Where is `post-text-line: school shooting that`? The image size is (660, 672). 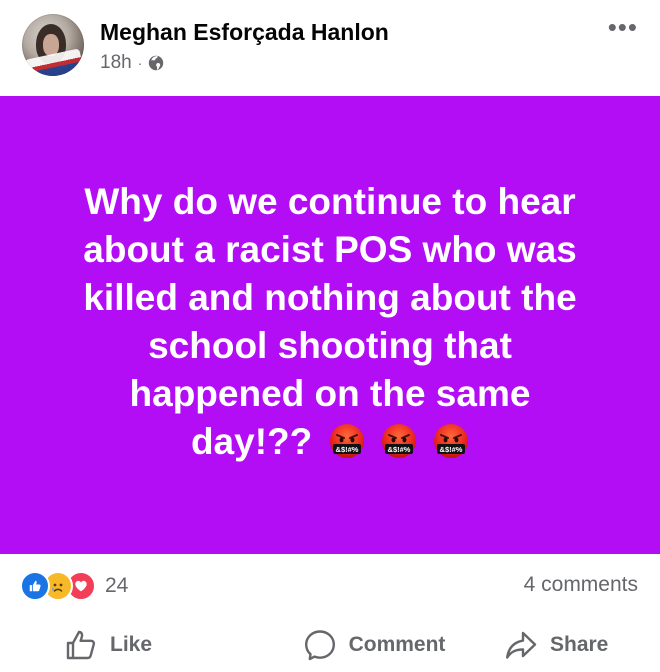 post-text-line: school shooting that is located at coordinates (330, 345).